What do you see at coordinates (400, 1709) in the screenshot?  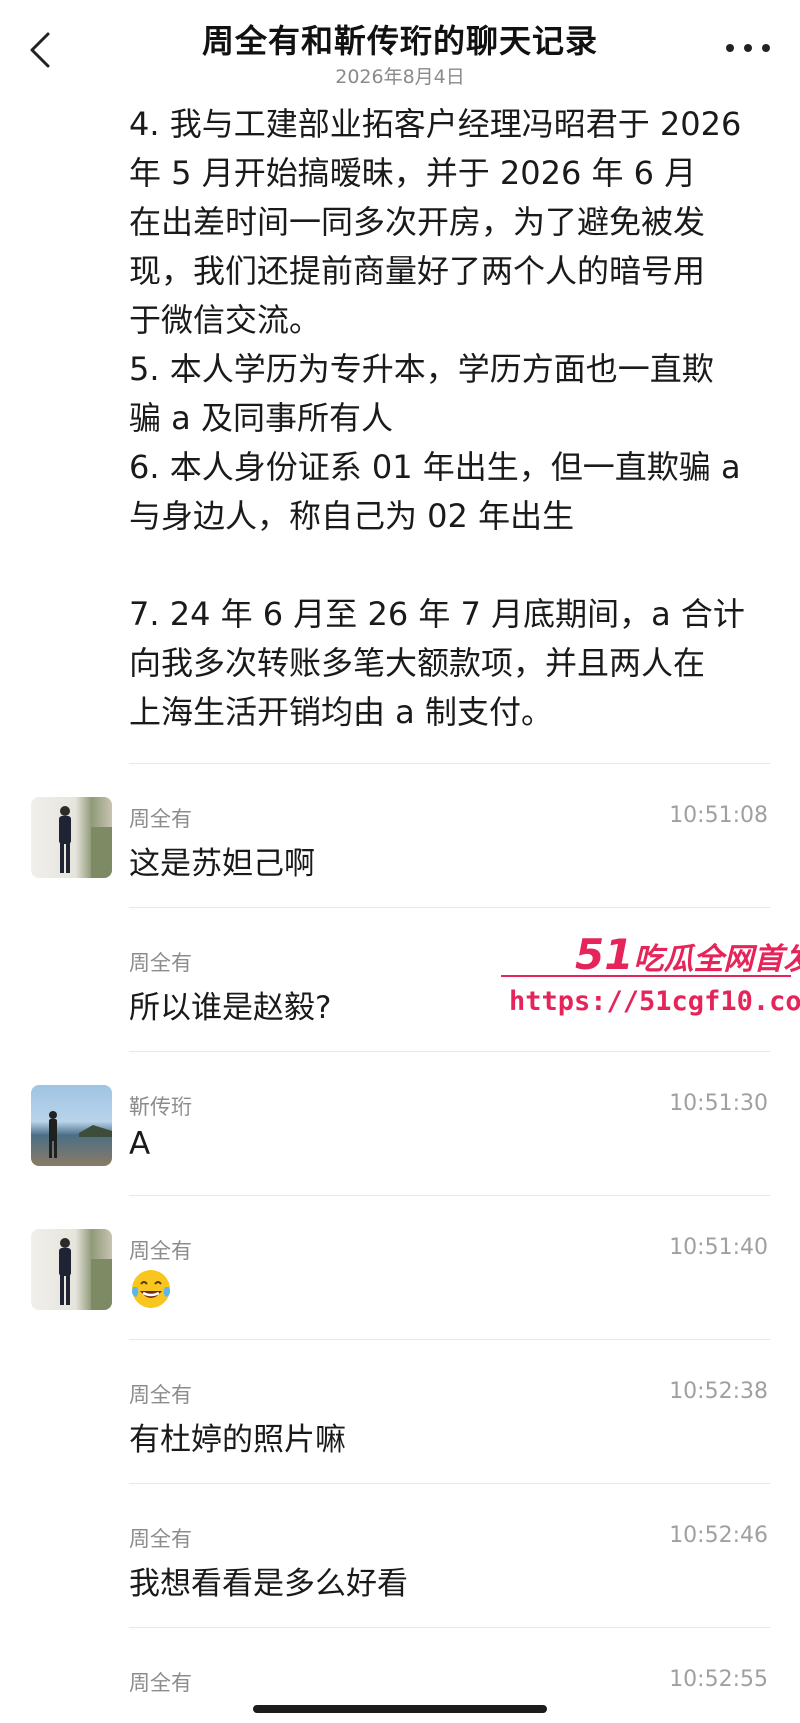 I see `home-indicator` at bounding box center [400, 1709].